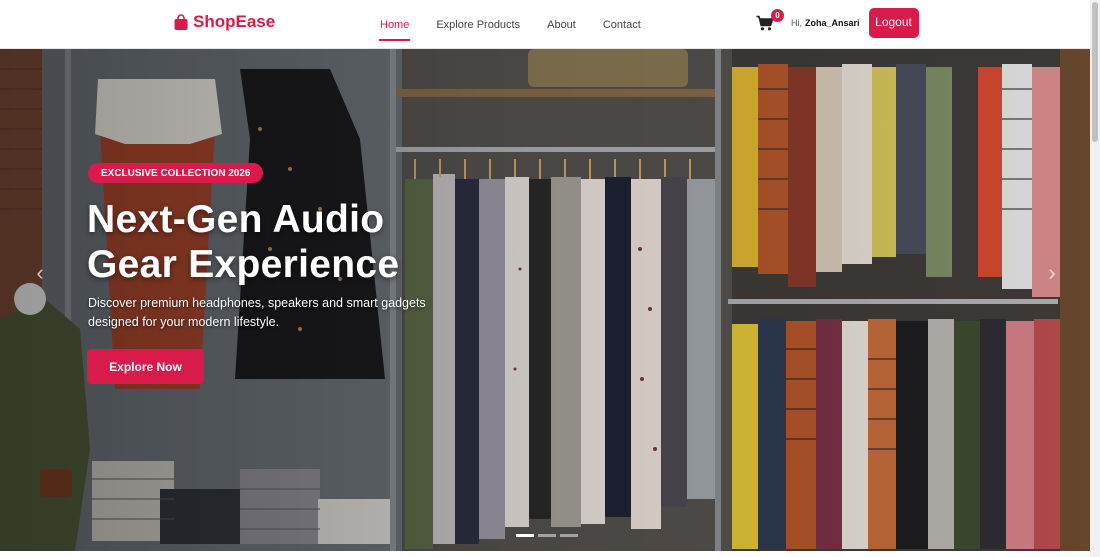 Image resolution: width=1100 pixels, height=557 pixels. Describe the element at coordinates (181, 21) in the screenshot. I see `shopping-bag-icon` at that location.